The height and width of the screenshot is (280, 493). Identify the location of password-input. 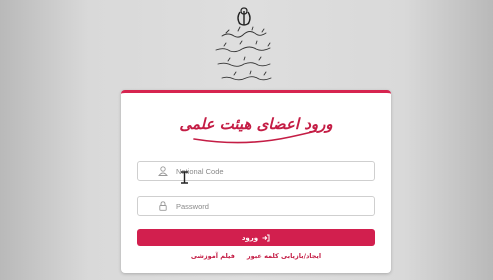
(271, 206).